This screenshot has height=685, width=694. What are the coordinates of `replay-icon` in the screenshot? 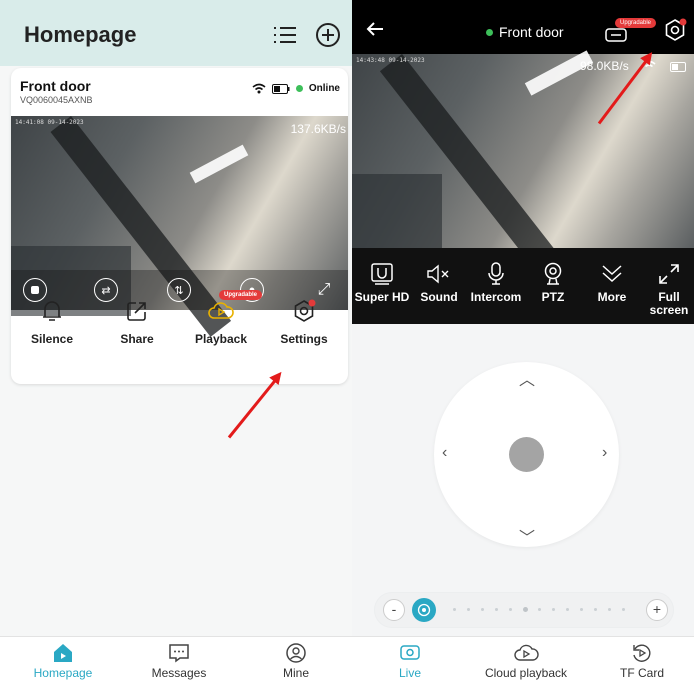 It's located at (642, 653).